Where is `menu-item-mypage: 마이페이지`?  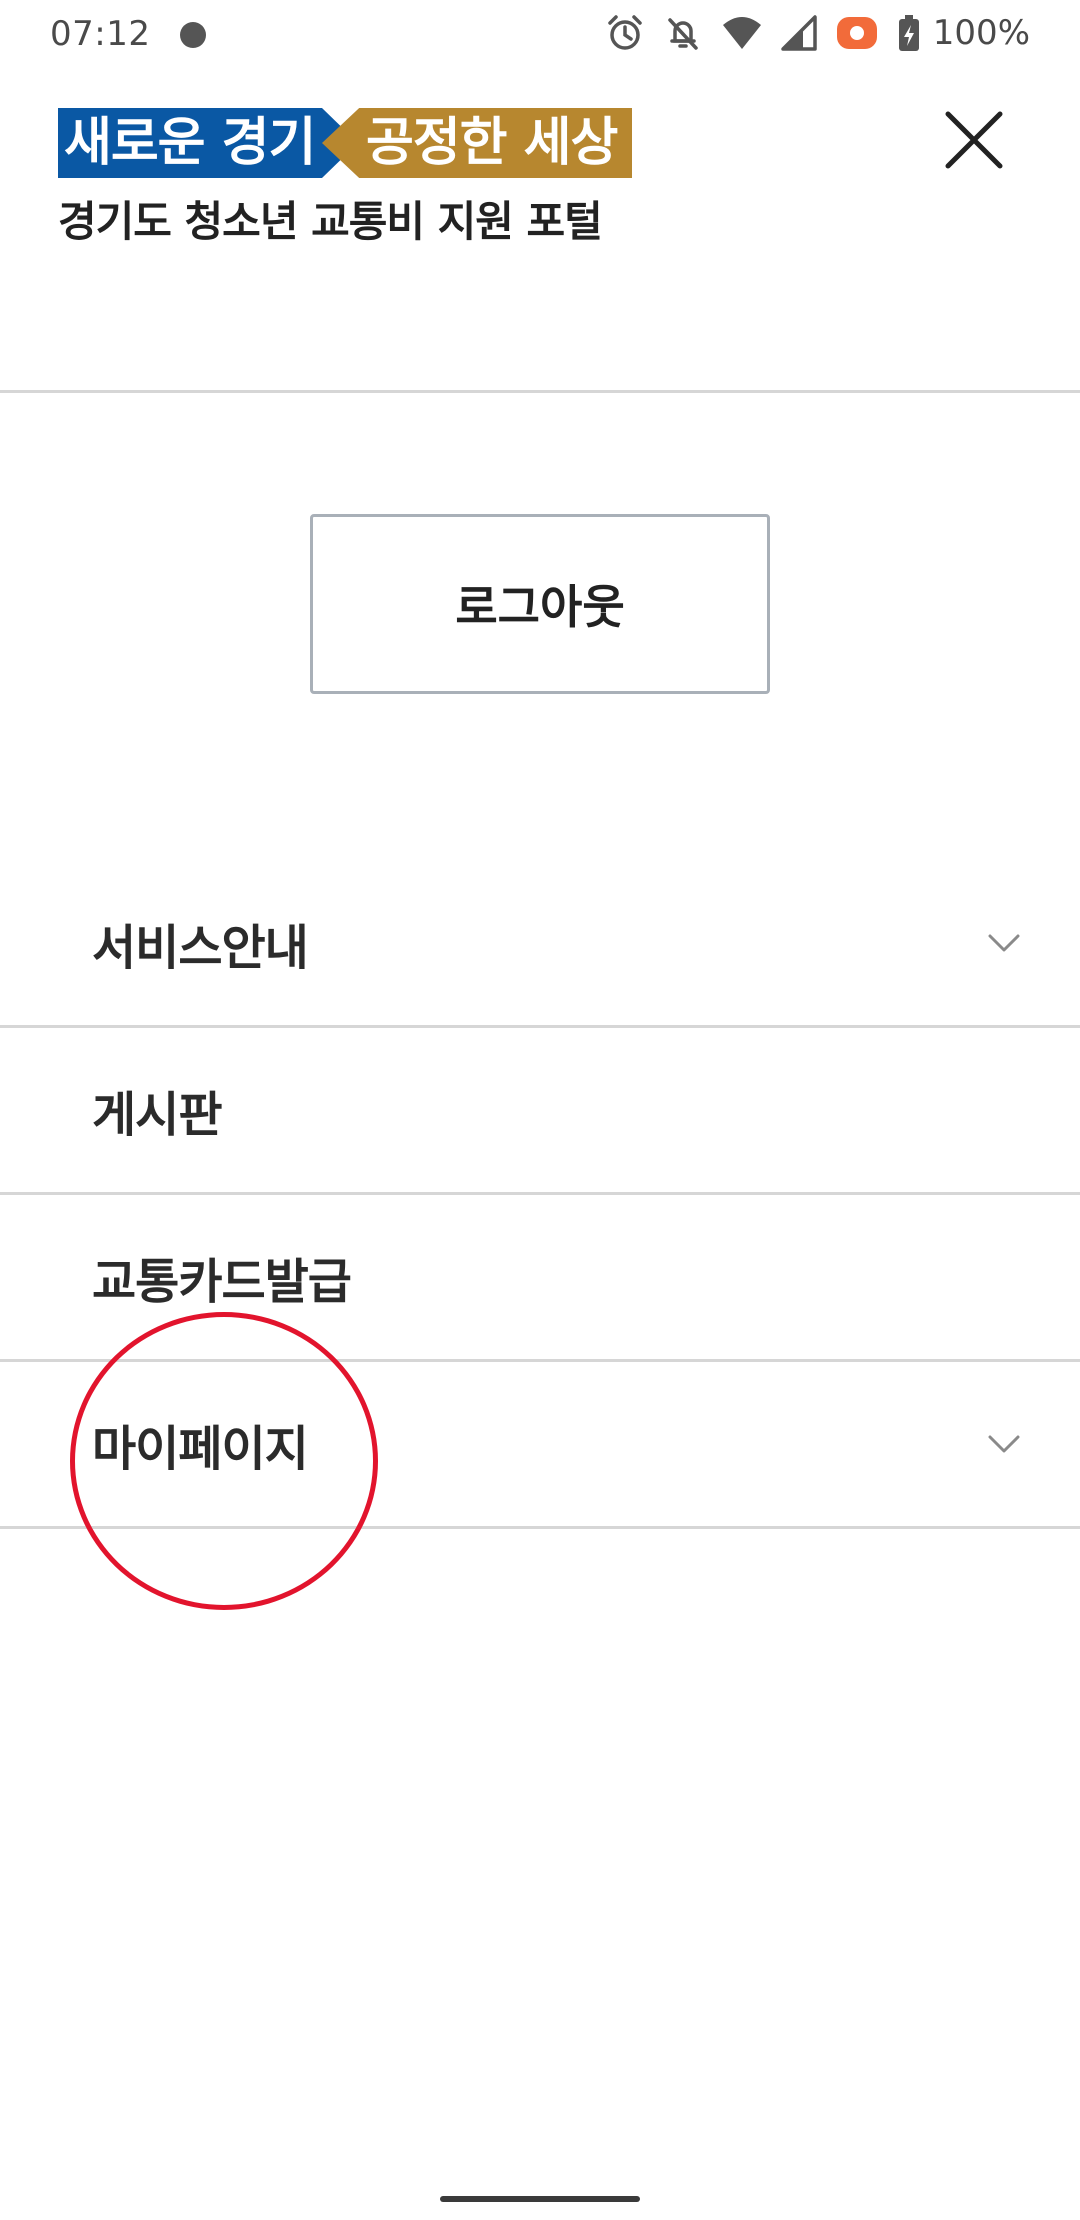 menu-item-mypage: 마이페이지 is located at coordinates (540, 1445).